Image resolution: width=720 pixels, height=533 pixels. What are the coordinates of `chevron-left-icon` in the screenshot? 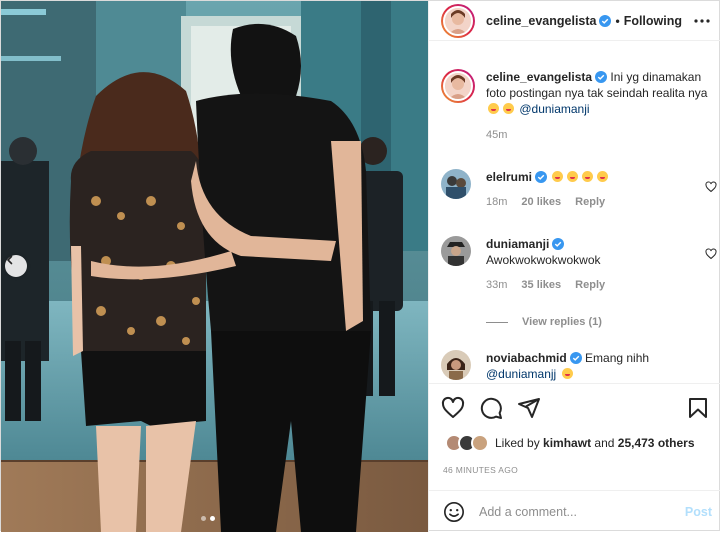 It's located at (10, 260).